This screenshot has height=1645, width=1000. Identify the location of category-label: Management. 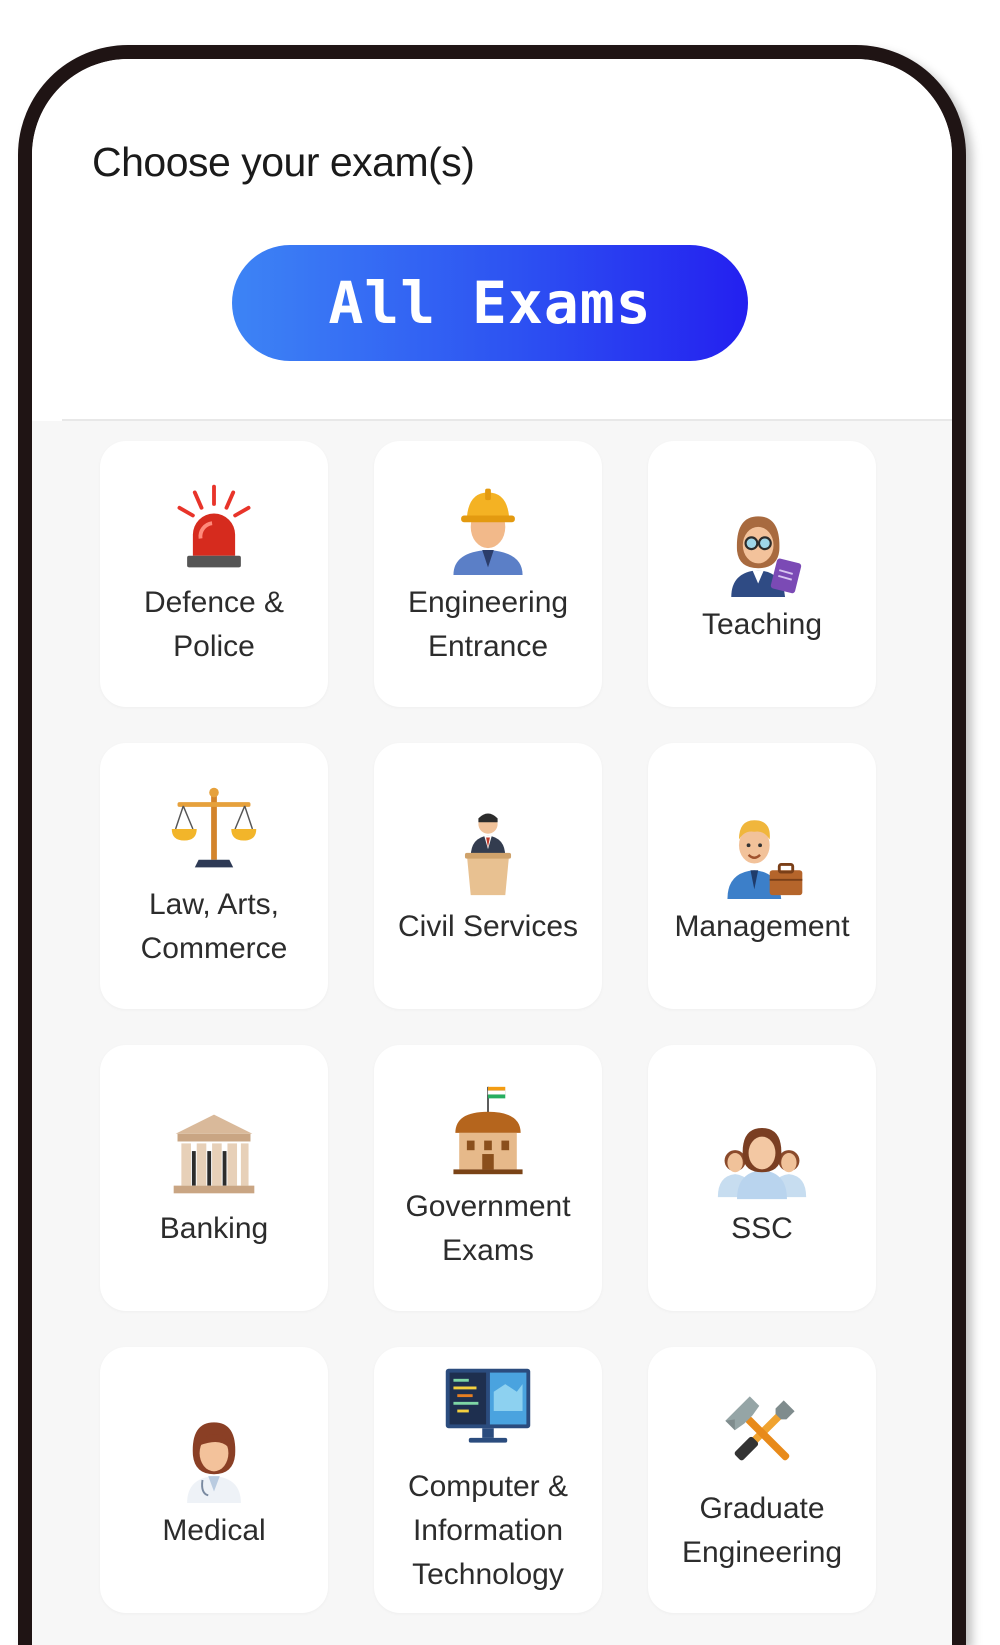
(762, 926).